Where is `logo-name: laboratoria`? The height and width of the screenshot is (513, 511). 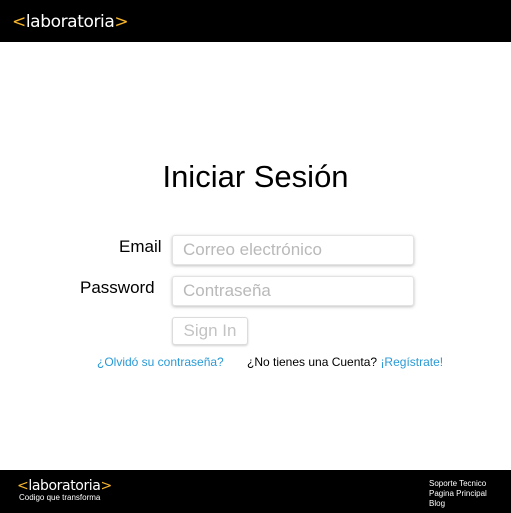
logo-name: laboratoria is located at coordinates (70, 22).